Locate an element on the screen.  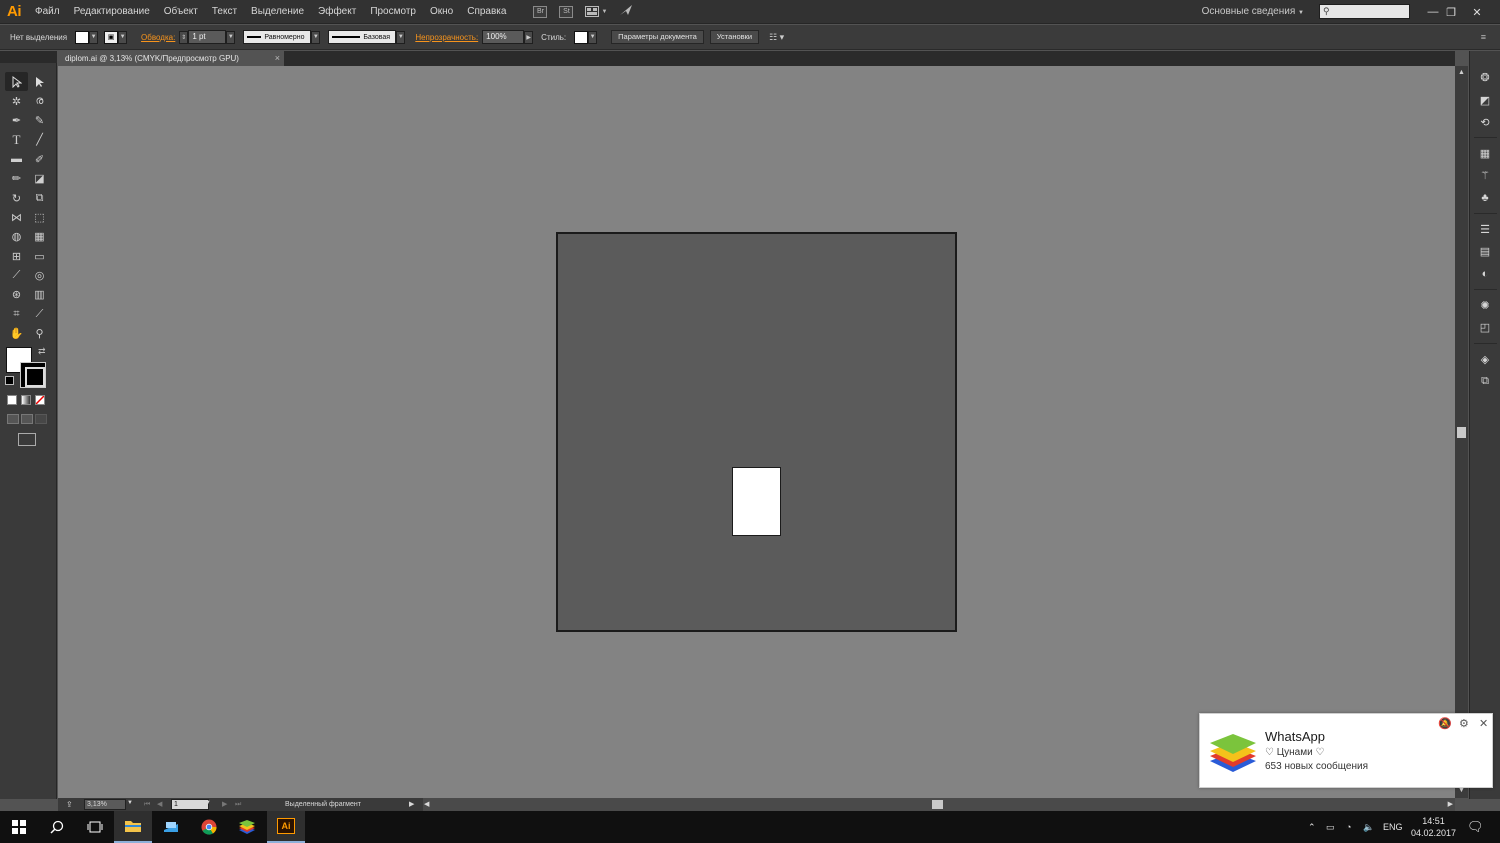
last-artboard-icon: ⏭ is located at coordinates (238, 804).